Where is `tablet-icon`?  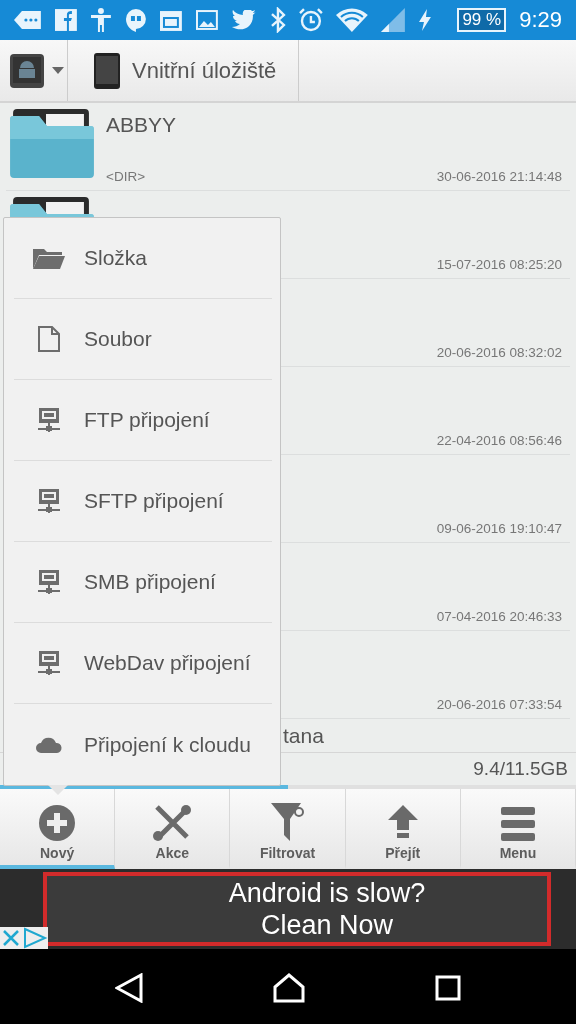
tablet-icon is located at coordinates (107, 70).